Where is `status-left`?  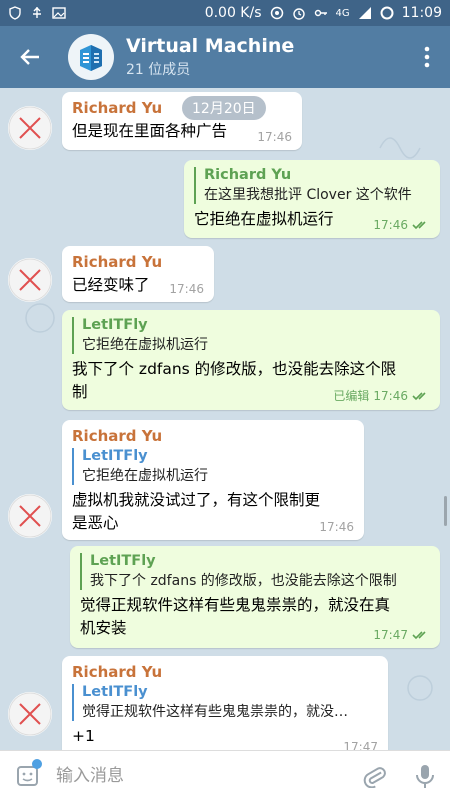 status-left is located at coordinates (37, 13).